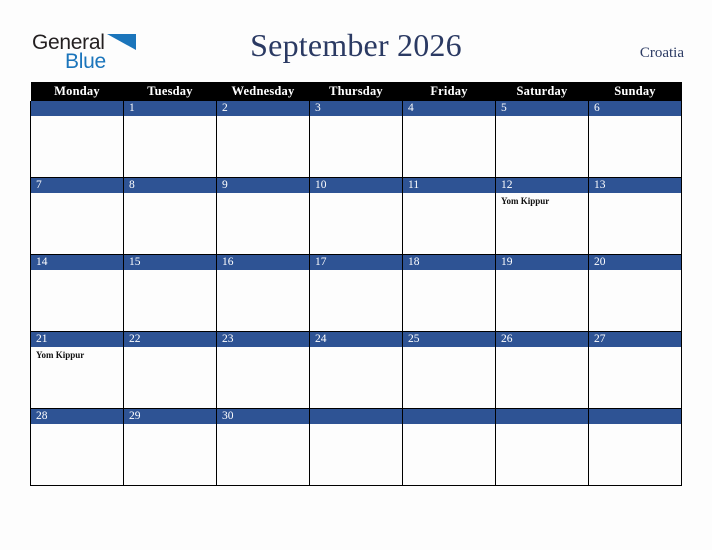 This screenshot has height=550, width=712. I want to click on day-number: 9, so click(263, 185).